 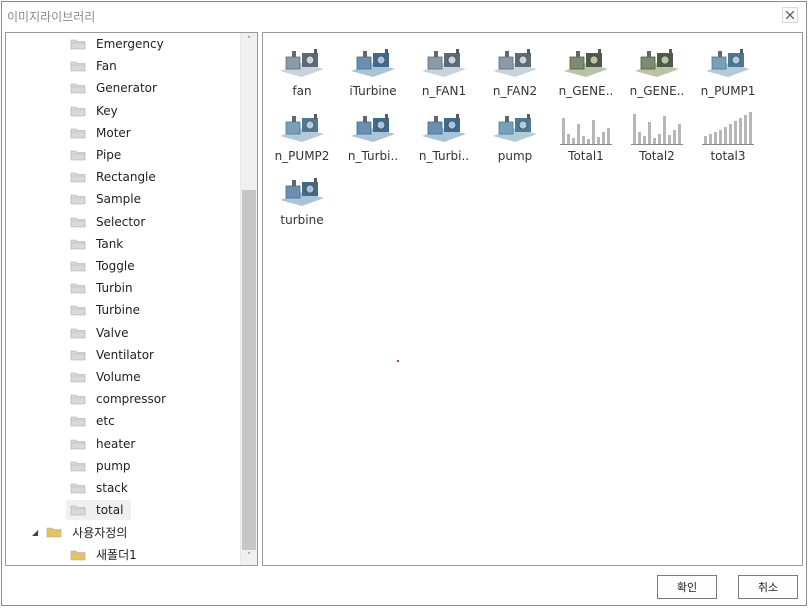 I want to click on gallery-item-label: n_PUMP1, so click(x=728, y=91).